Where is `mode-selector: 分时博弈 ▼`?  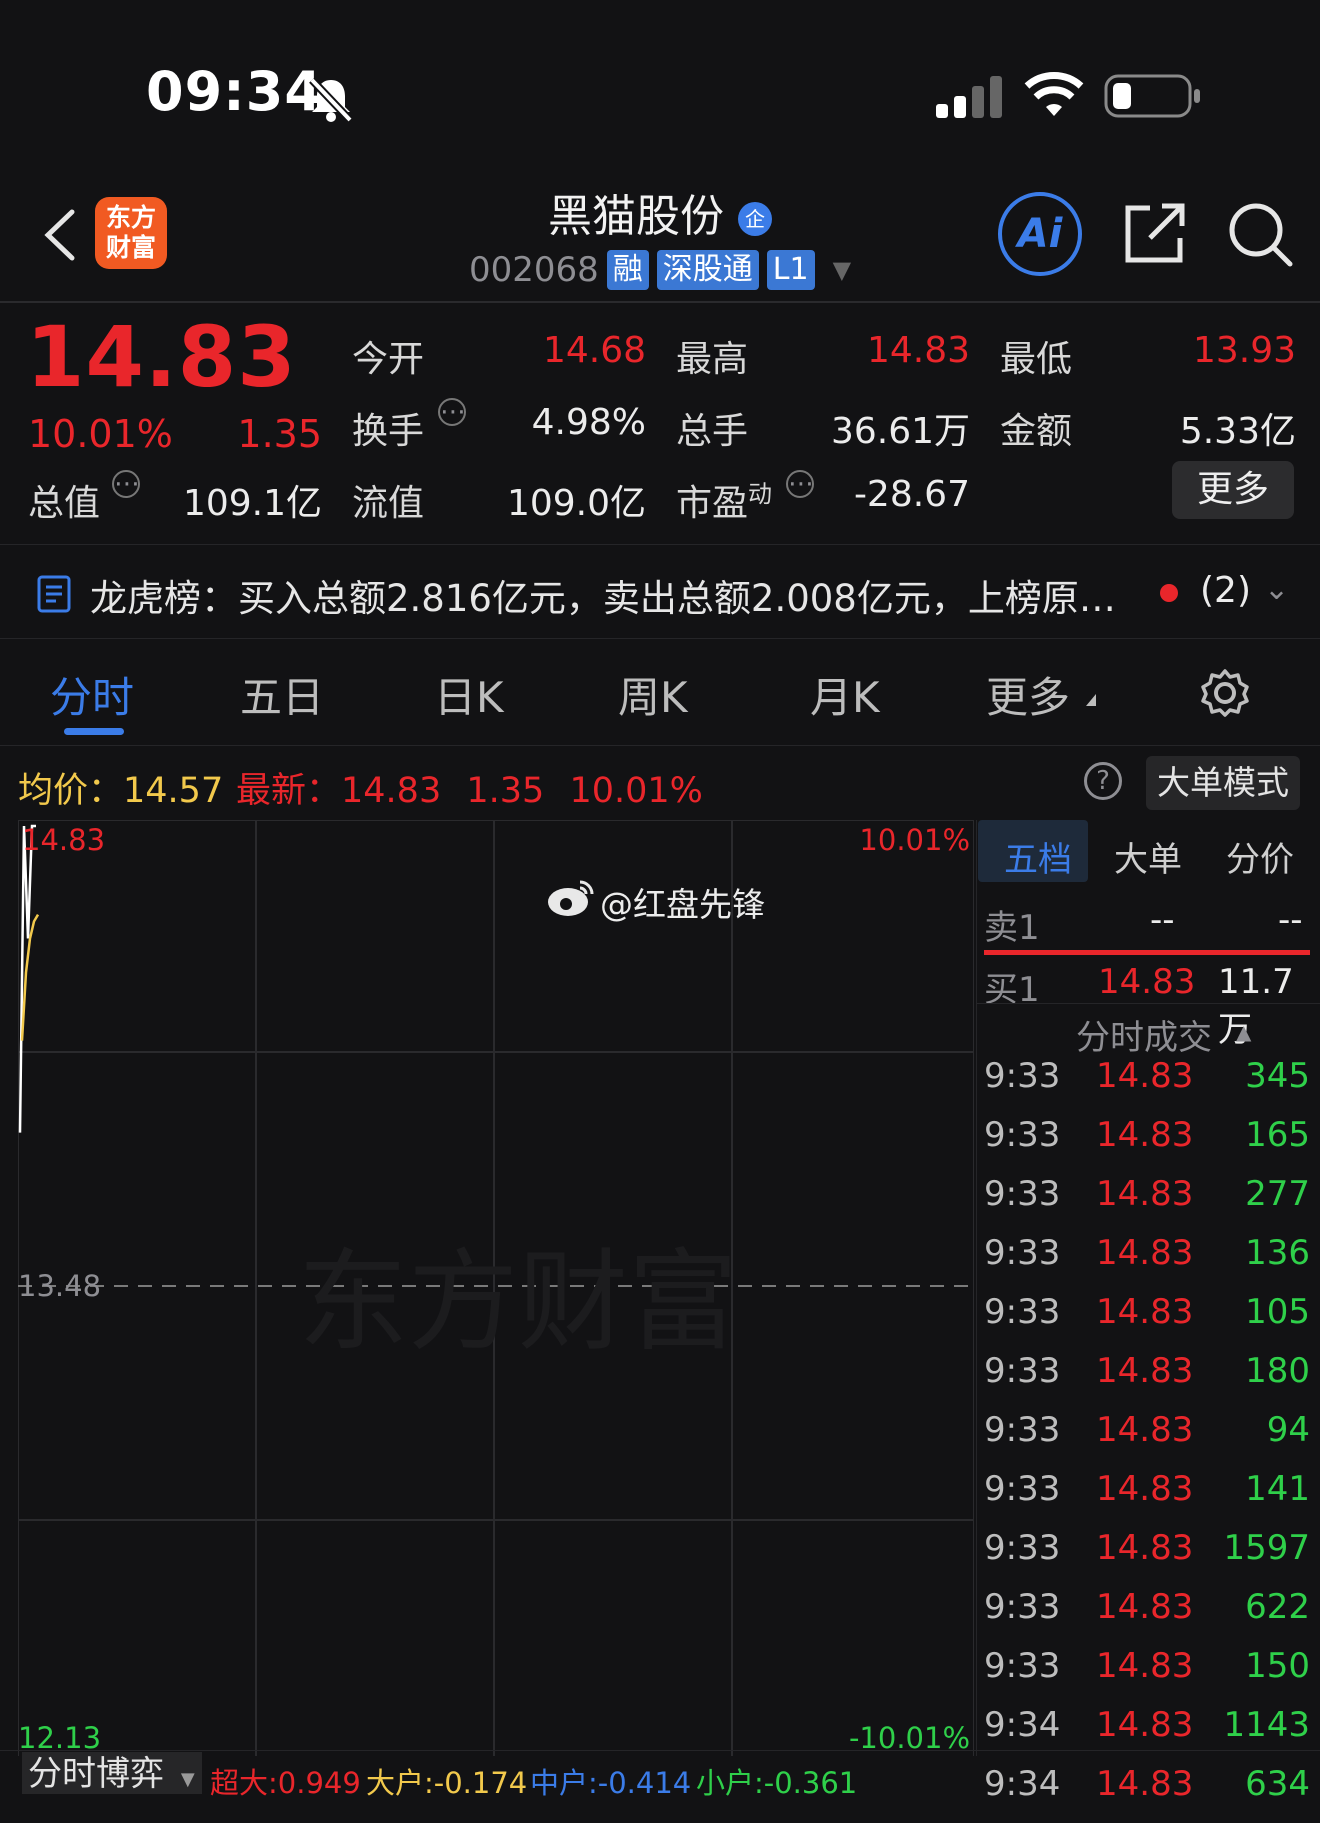
mode-selector: 分时博弈 ▼ is located at coordinates (112, 1773).